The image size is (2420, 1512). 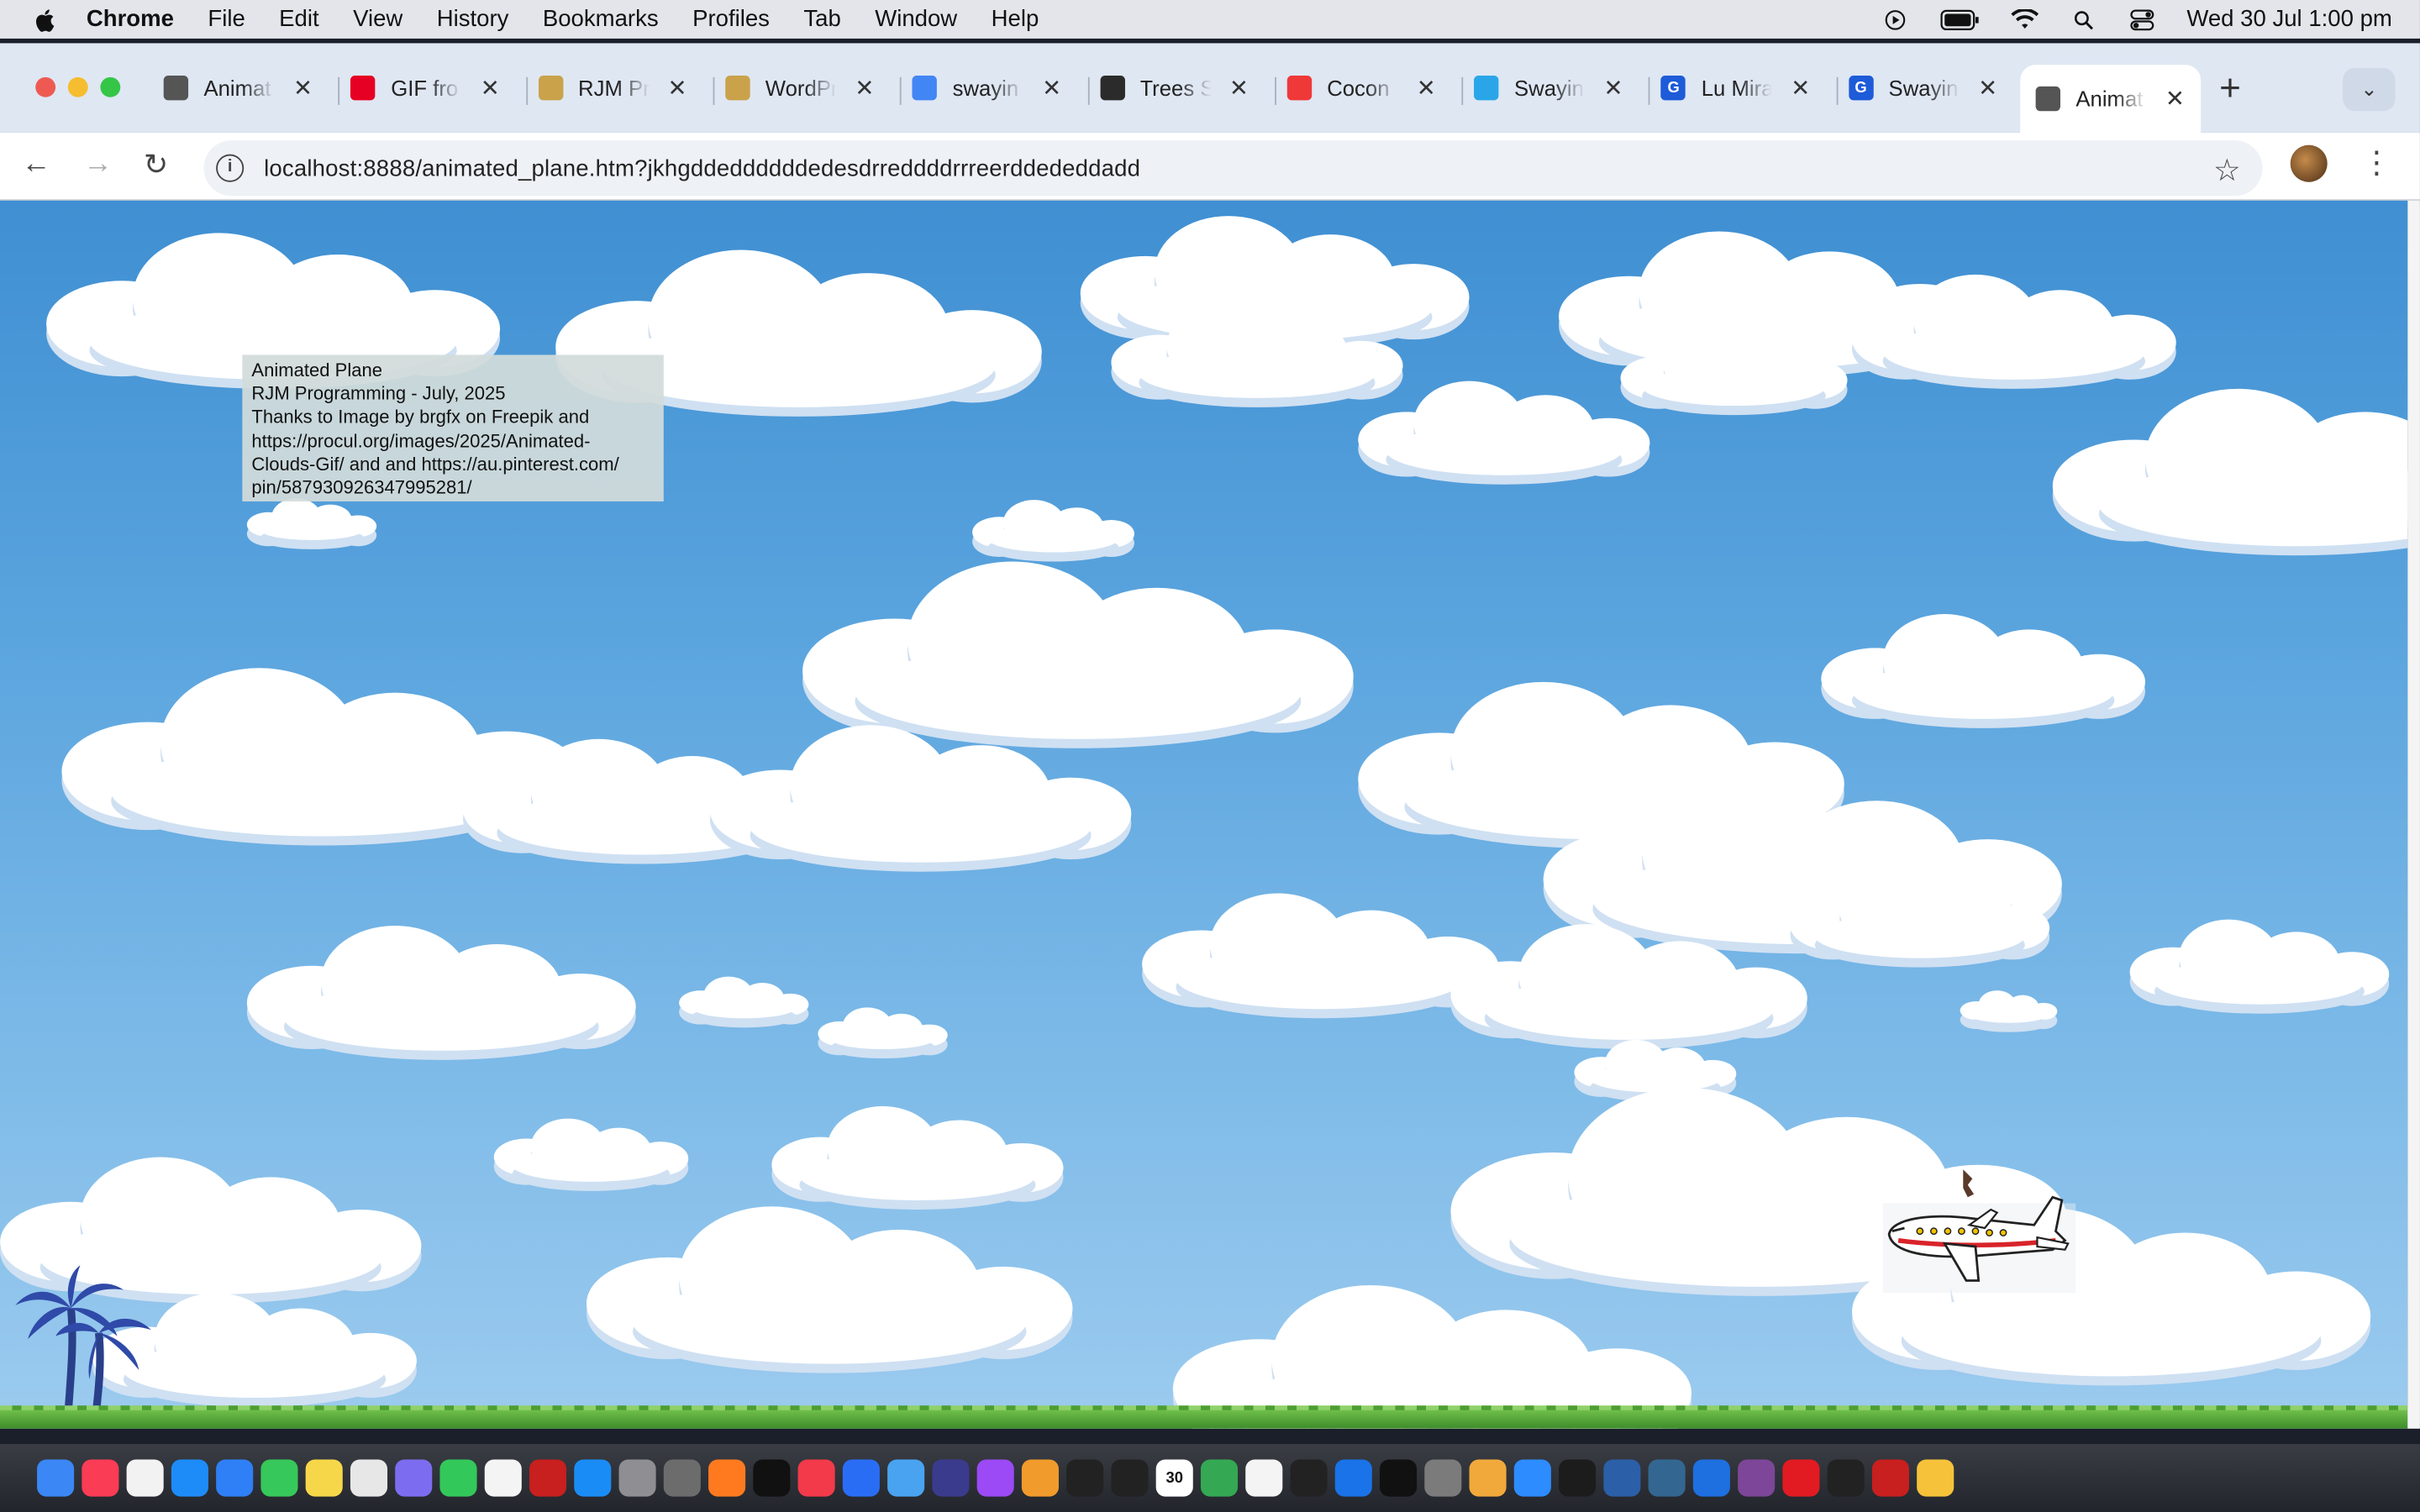 I want to click on tab: G Lu Mira ✕, so click(x=1736, y=88).